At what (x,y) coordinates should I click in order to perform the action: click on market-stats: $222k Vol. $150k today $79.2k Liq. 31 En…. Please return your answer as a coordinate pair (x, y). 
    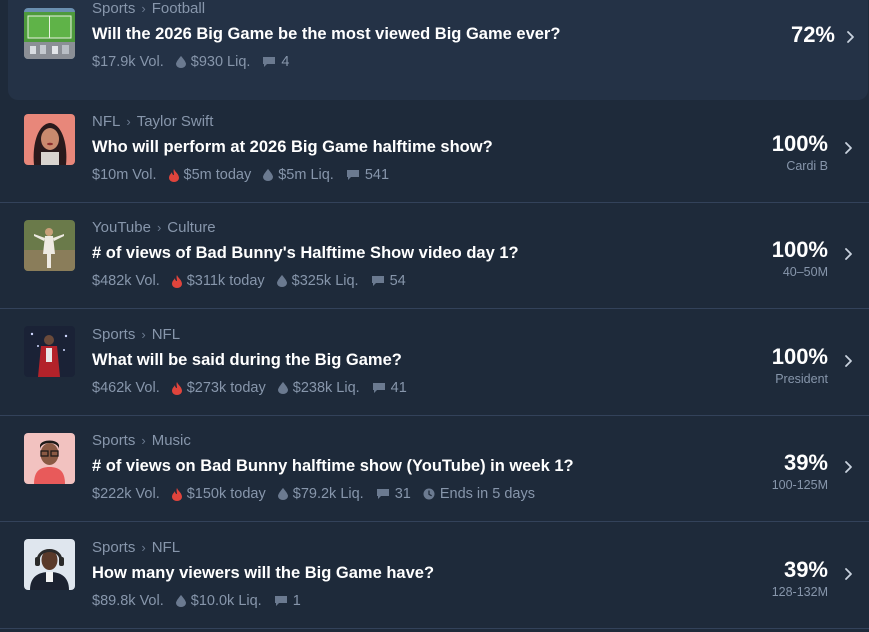
    Looking at the image, I should click on (319, 494).